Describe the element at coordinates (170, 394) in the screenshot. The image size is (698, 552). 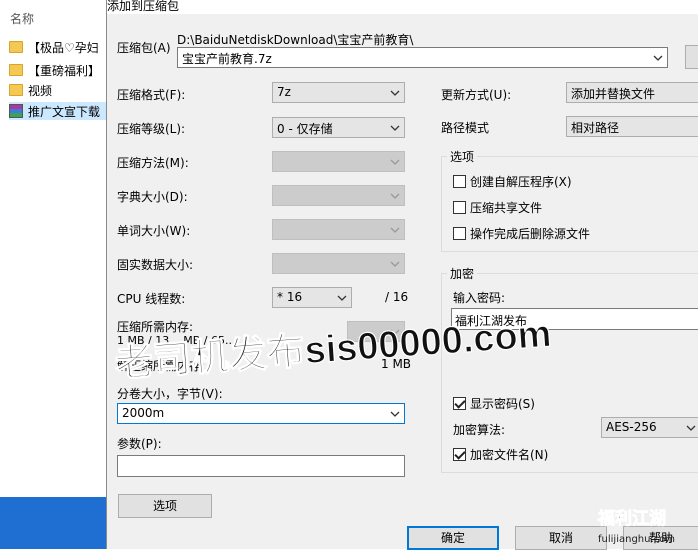
I see `volume-label: 分卷大小，字节(V):` at that location.